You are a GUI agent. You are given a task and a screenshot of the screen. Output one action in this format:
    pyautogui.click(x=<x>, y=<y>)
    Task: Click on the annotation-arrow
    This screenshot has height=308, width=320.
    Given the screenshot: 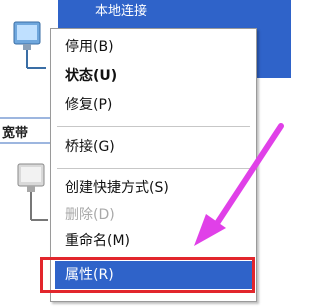 What is the action you would take?
    pyautogui.click(x=239, y=184)
    